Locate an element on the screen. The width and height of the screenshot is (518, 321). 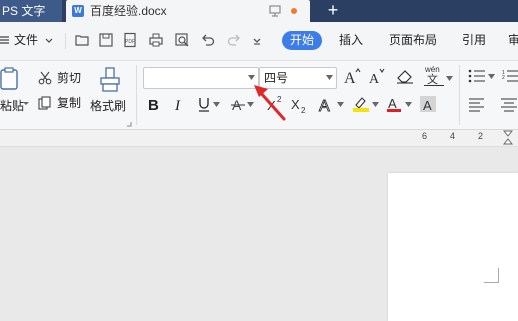
svg-text: B is located at coordinates (153, 104).